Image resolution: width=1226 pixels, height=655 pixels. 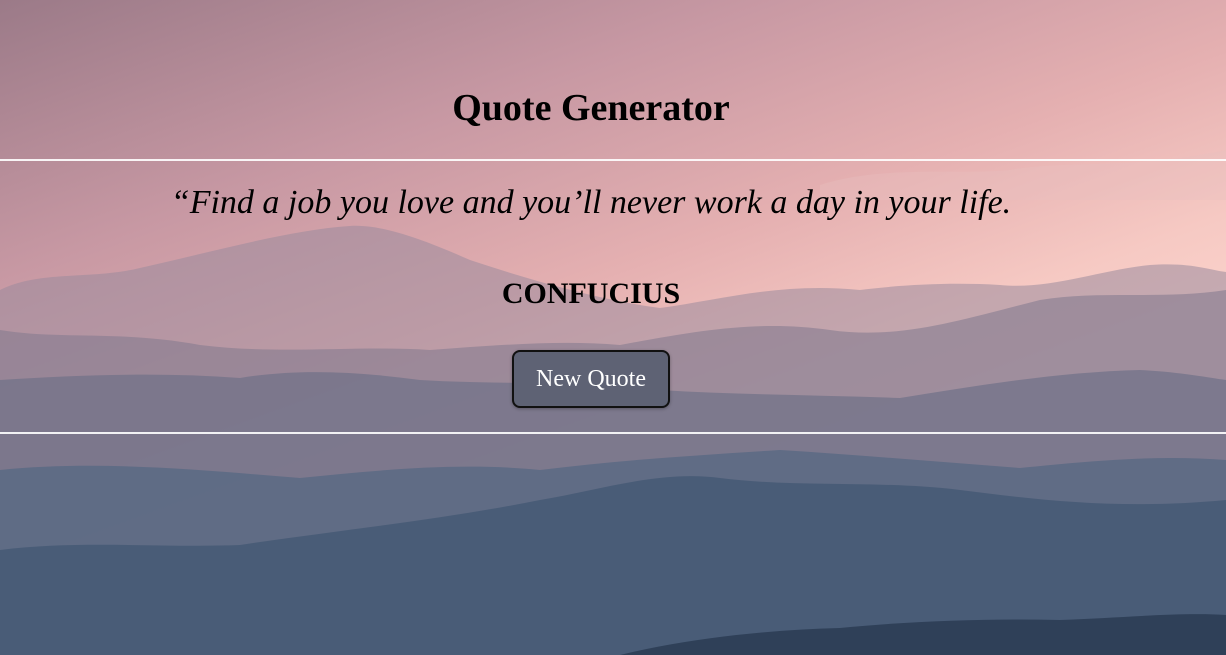 What do you see at coordinates (591, 379) in the screenshot?
I see `new-quote-button: New Quote` at bounding box center [591, 379].